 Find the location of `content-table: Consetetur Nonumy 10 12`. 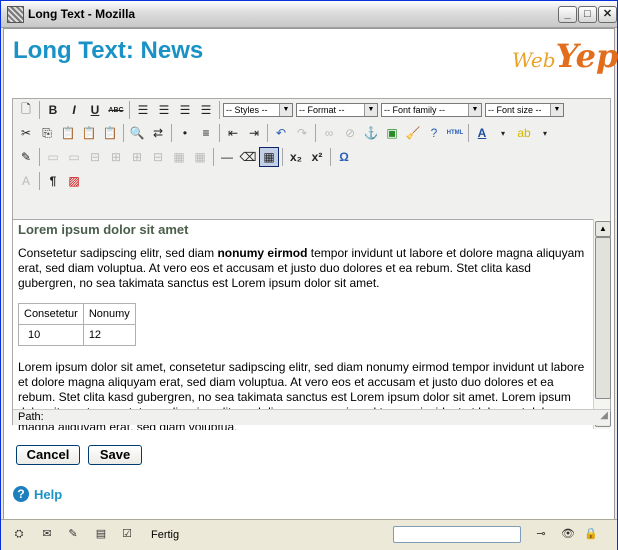

content-table: Consetetur Nonumy 10 12 is located at coordinates (77, 324).